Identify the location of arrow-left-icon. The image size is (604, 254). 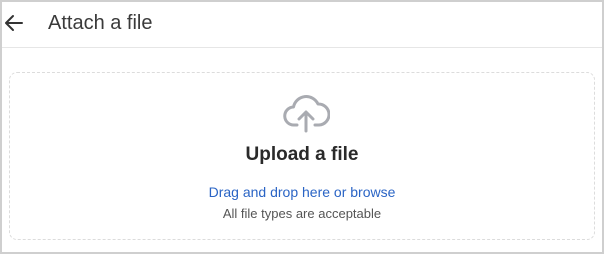
(14, 23).